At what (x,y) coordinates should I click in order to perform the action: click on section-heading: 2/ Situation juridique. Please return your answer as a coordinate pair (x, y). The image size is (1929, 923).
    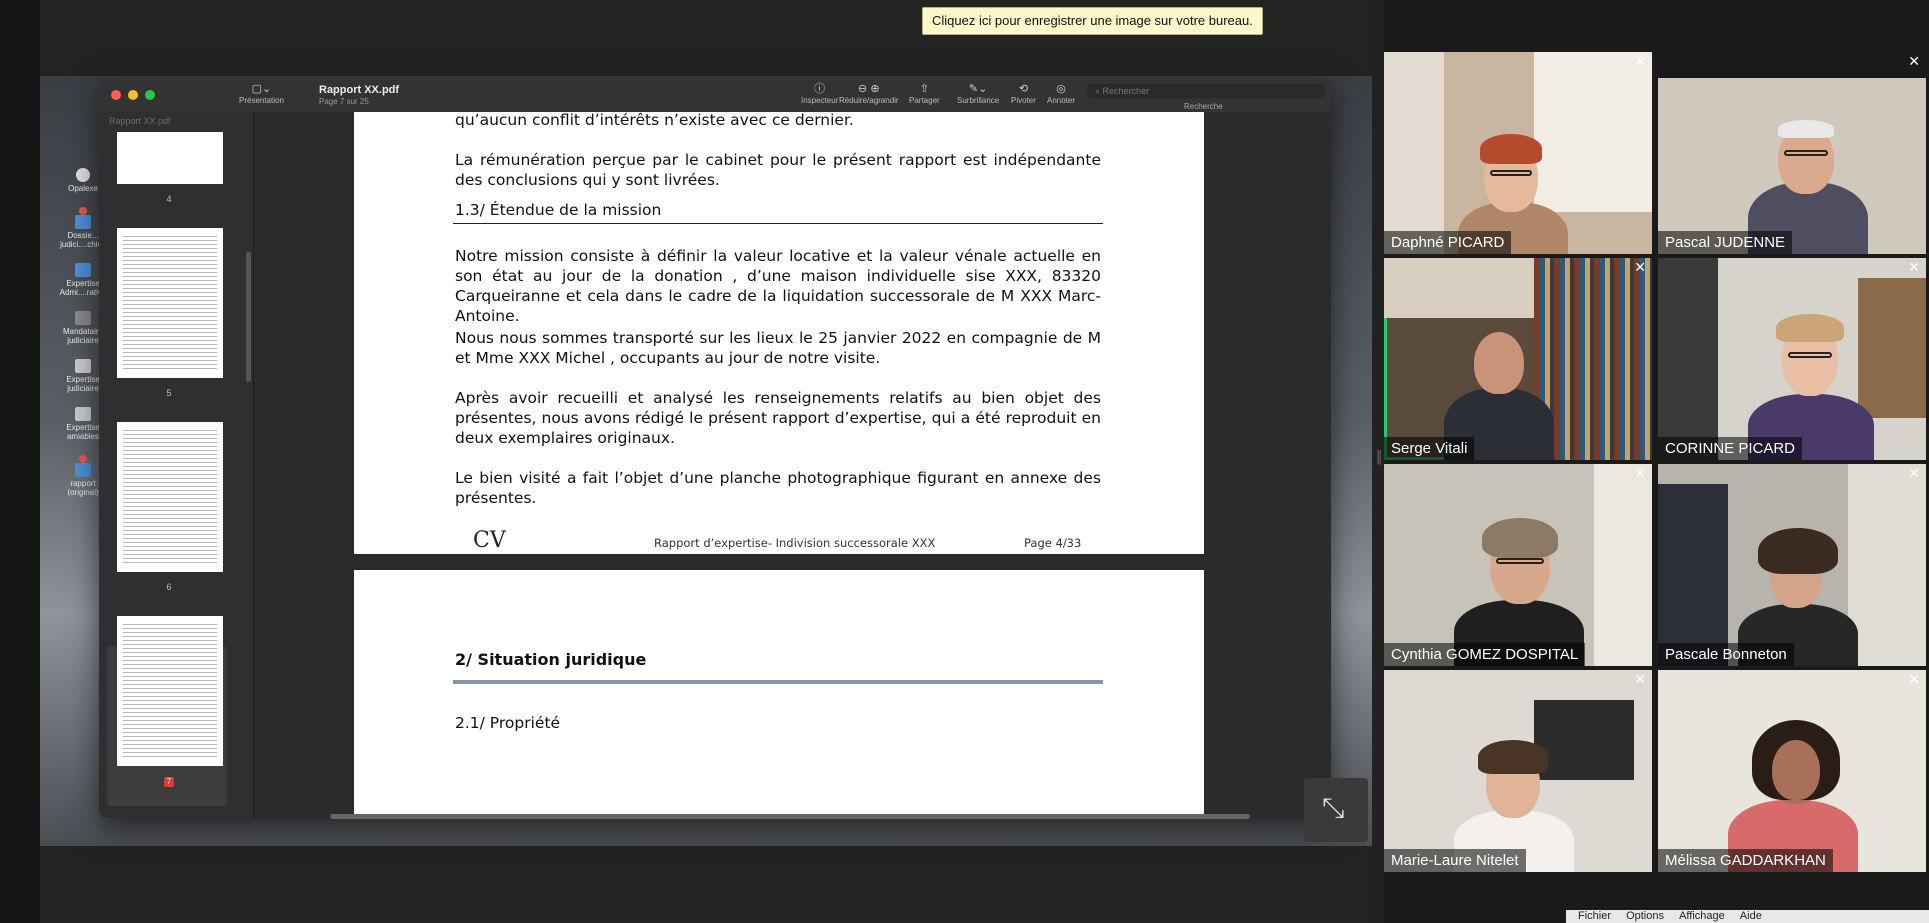
    Looking at the image, I should click on (551, 659).